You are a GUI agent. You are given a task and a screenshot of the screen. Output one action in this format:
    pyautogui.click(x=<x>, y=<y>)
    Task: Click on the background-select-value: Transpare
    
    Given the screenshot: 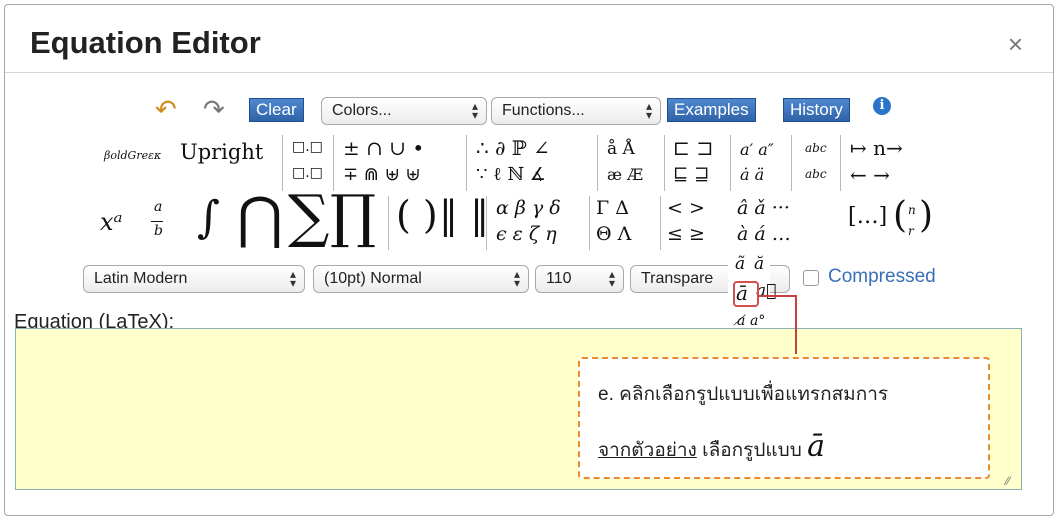 What is the action you would take?
    pyautogui.click(x=677, y=278)
    